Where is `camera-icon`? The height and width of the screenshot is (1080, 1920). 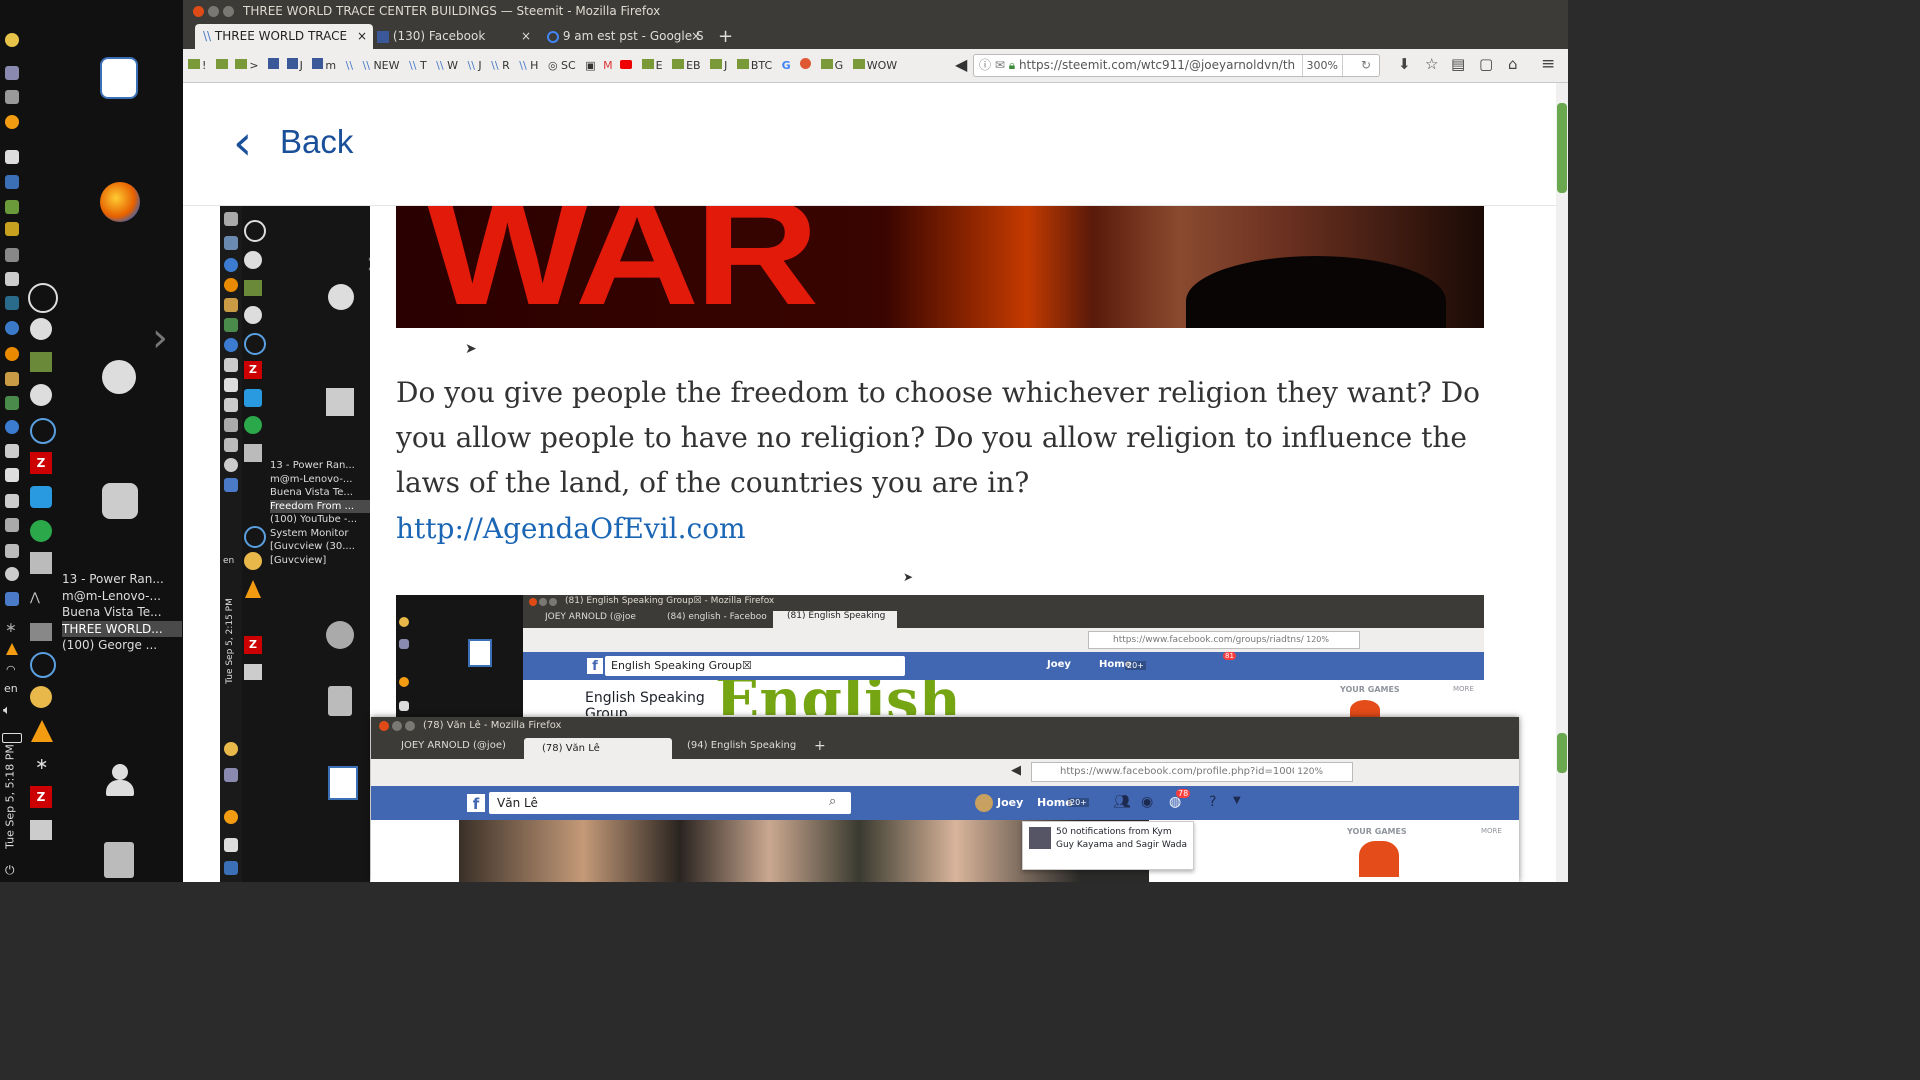
camera-icon is located at coordinates (41, 395).